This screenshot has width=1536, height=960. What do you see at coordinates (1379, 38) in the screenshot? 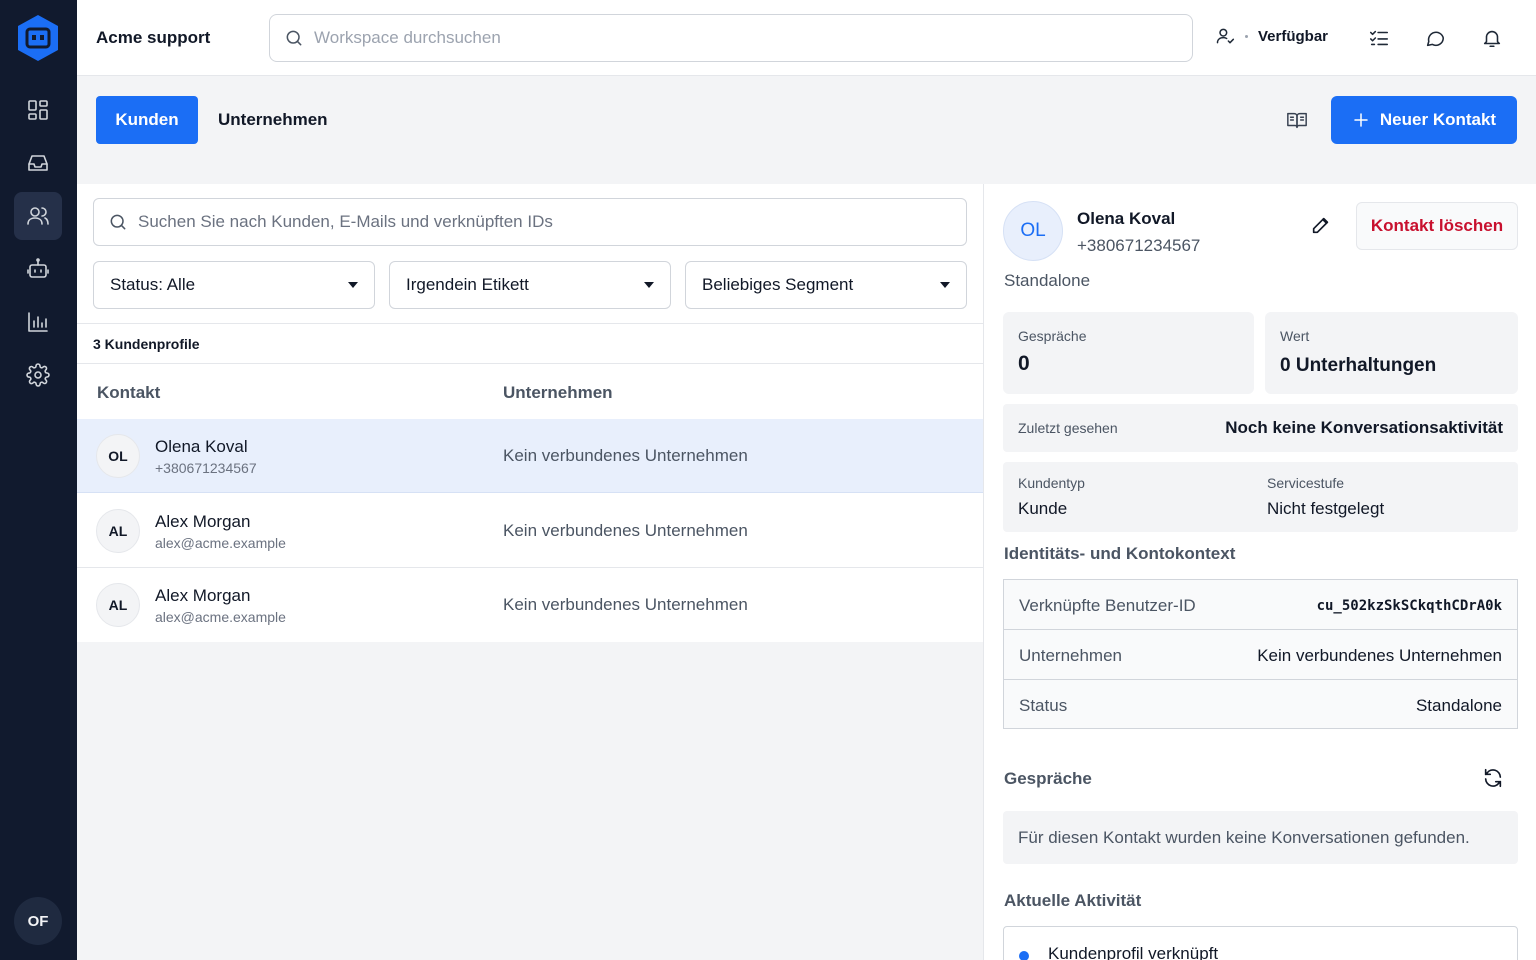
I see `tasks-icon` at bounding box center [1379, 38].